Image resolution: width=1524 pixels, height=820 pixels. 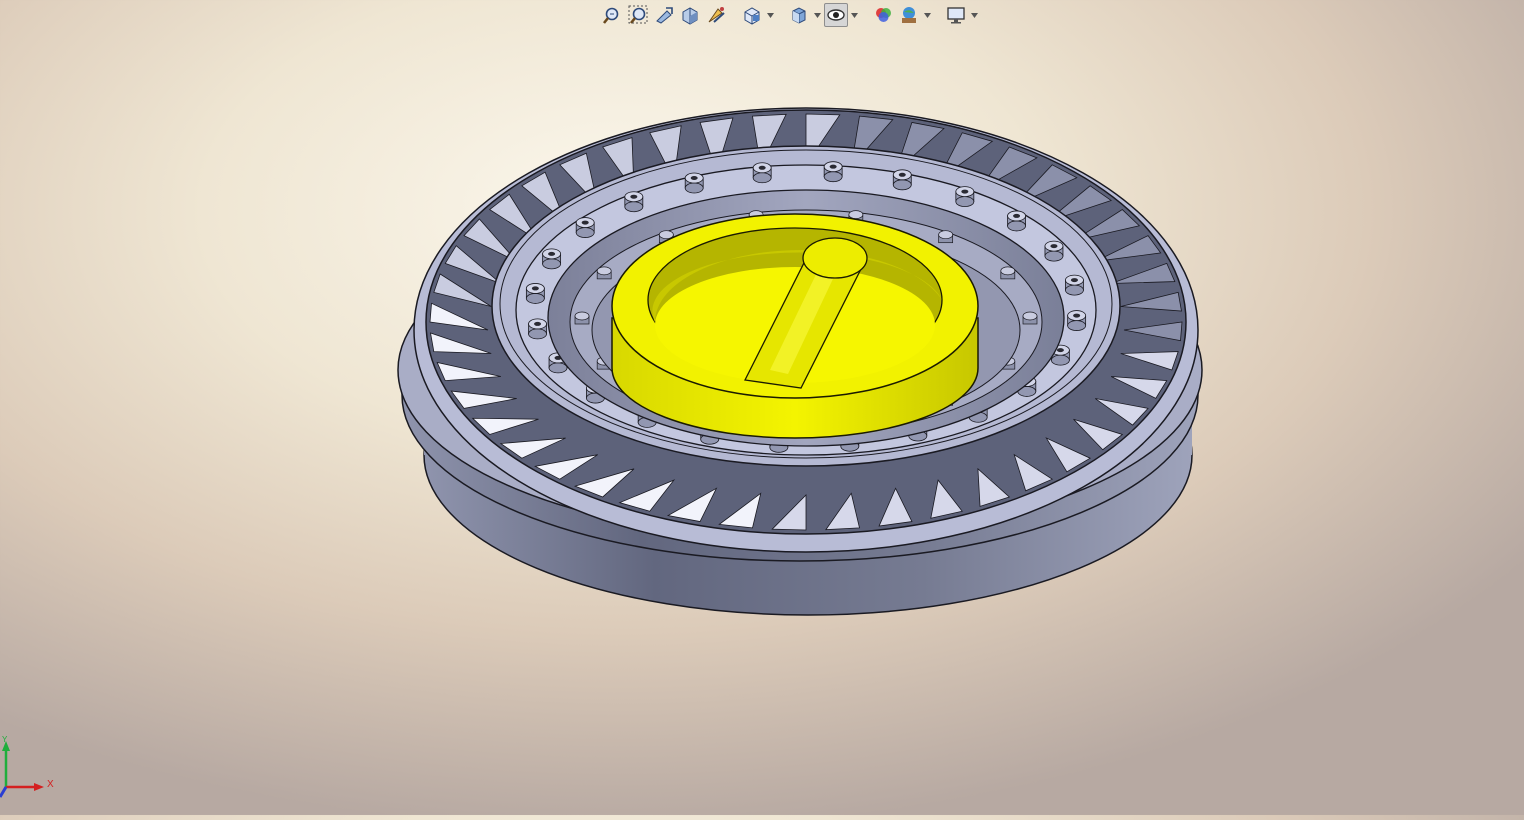 I want to click on display-style-button, so click(x=799, y=15).